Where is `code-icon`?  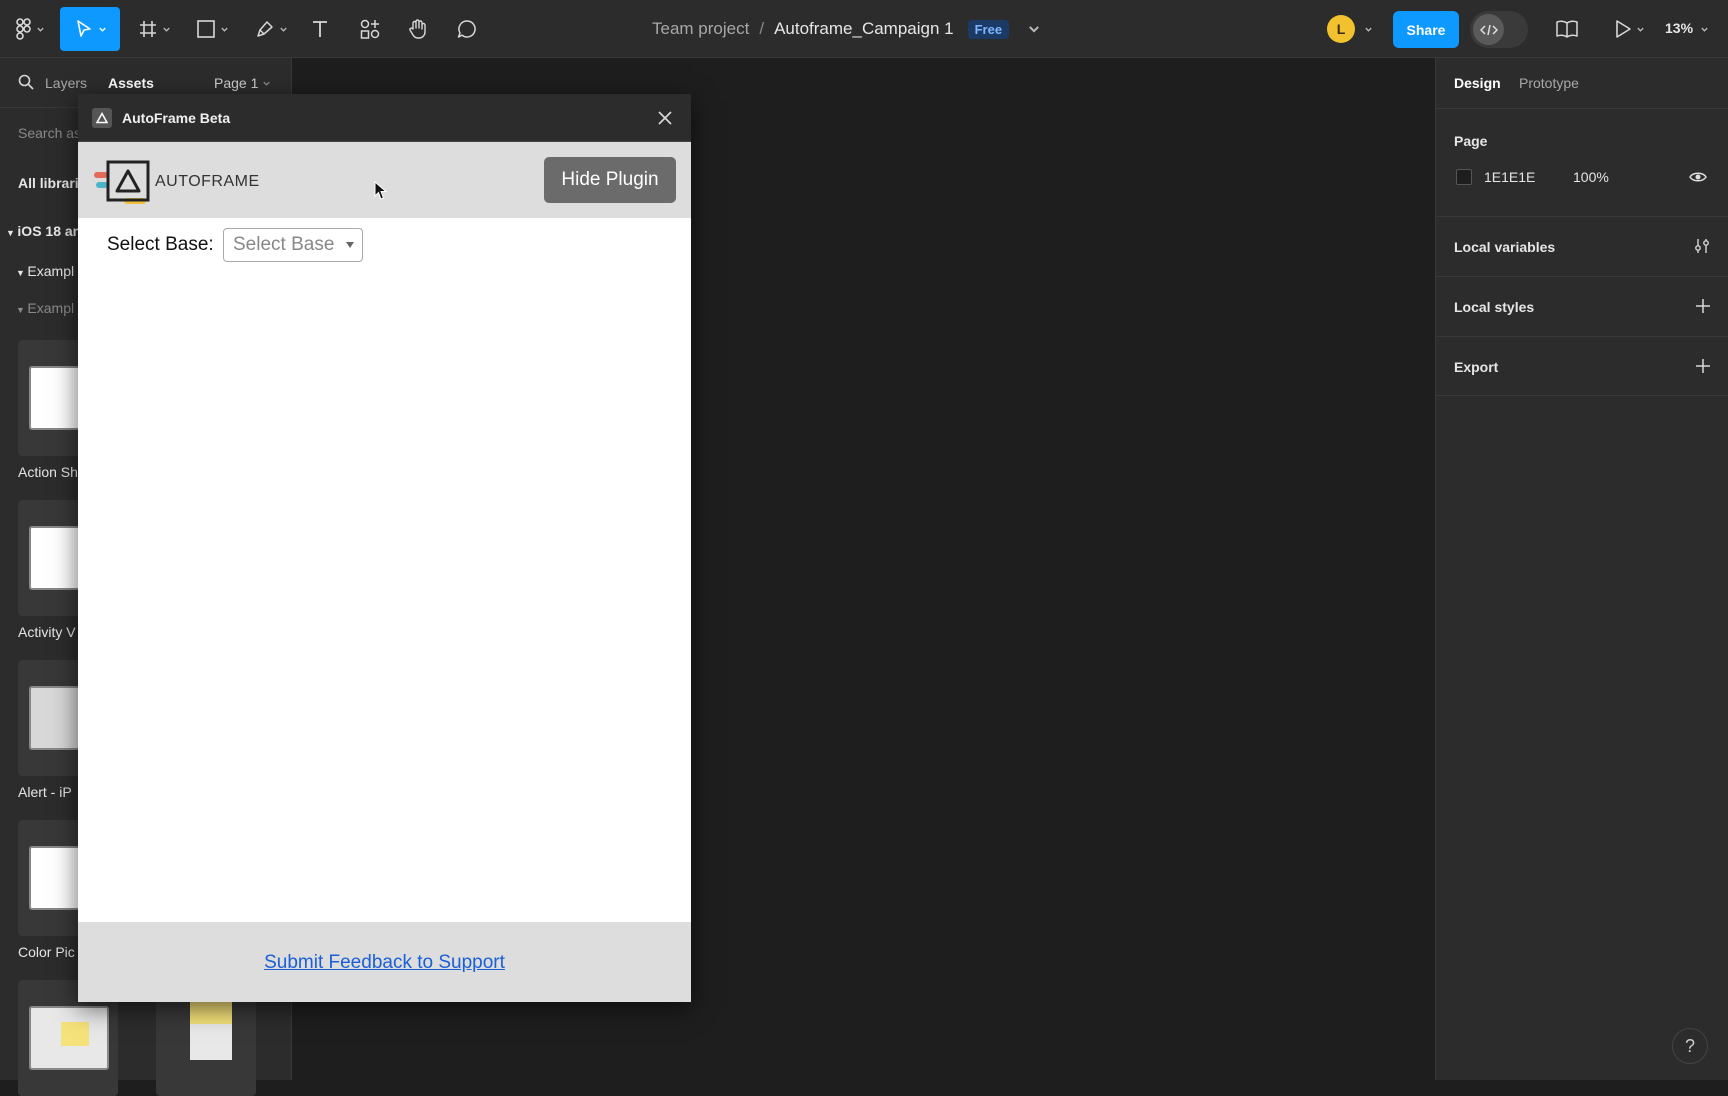 code-icon is located at coordinates (1488, 29).